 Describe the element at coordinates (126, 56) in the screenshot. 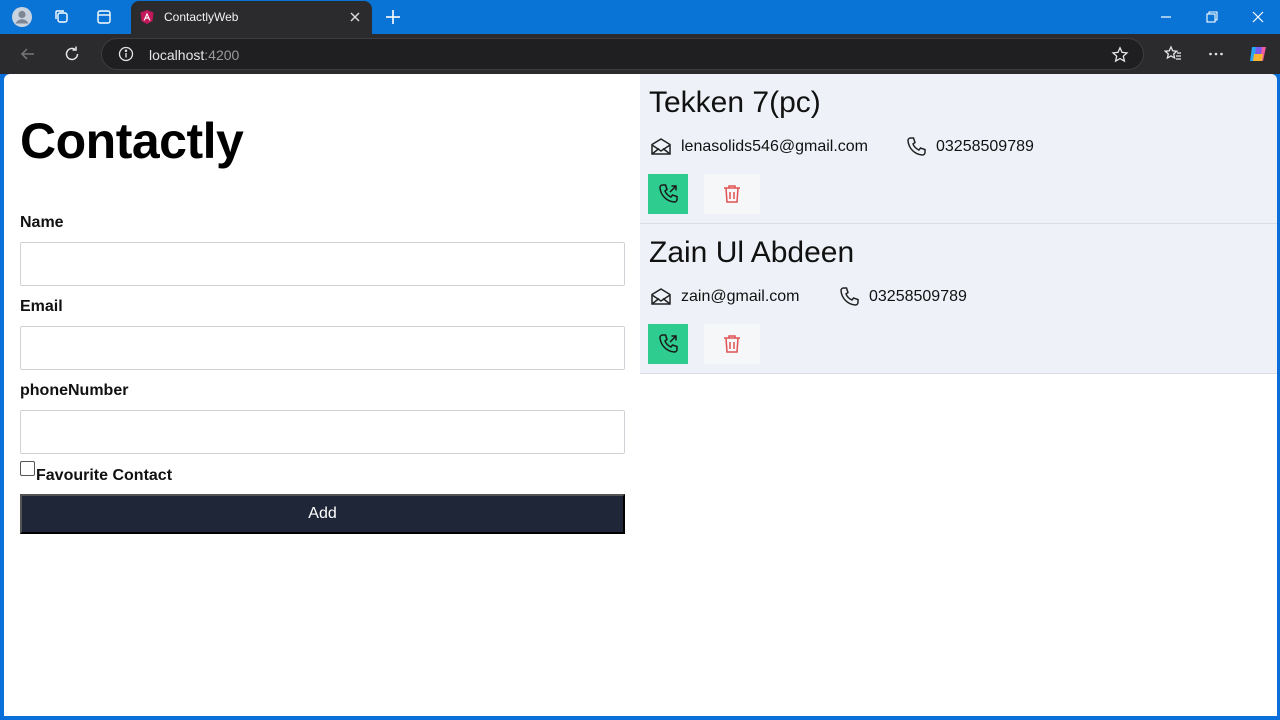

I see `site-info-icon` at that location.